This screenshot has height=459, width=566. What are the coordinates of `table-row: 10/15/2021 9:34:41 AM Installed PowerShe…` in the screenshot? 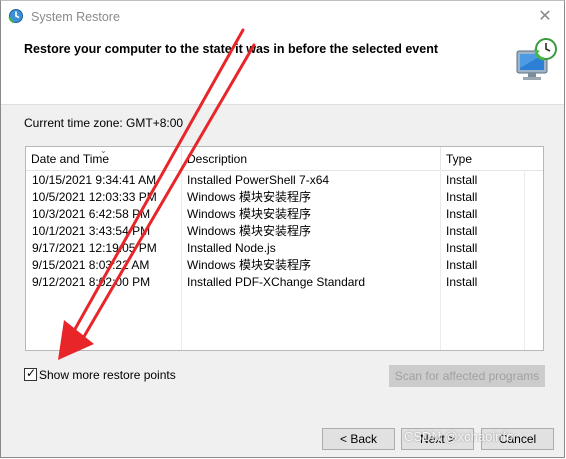 It's located at (284, 180).